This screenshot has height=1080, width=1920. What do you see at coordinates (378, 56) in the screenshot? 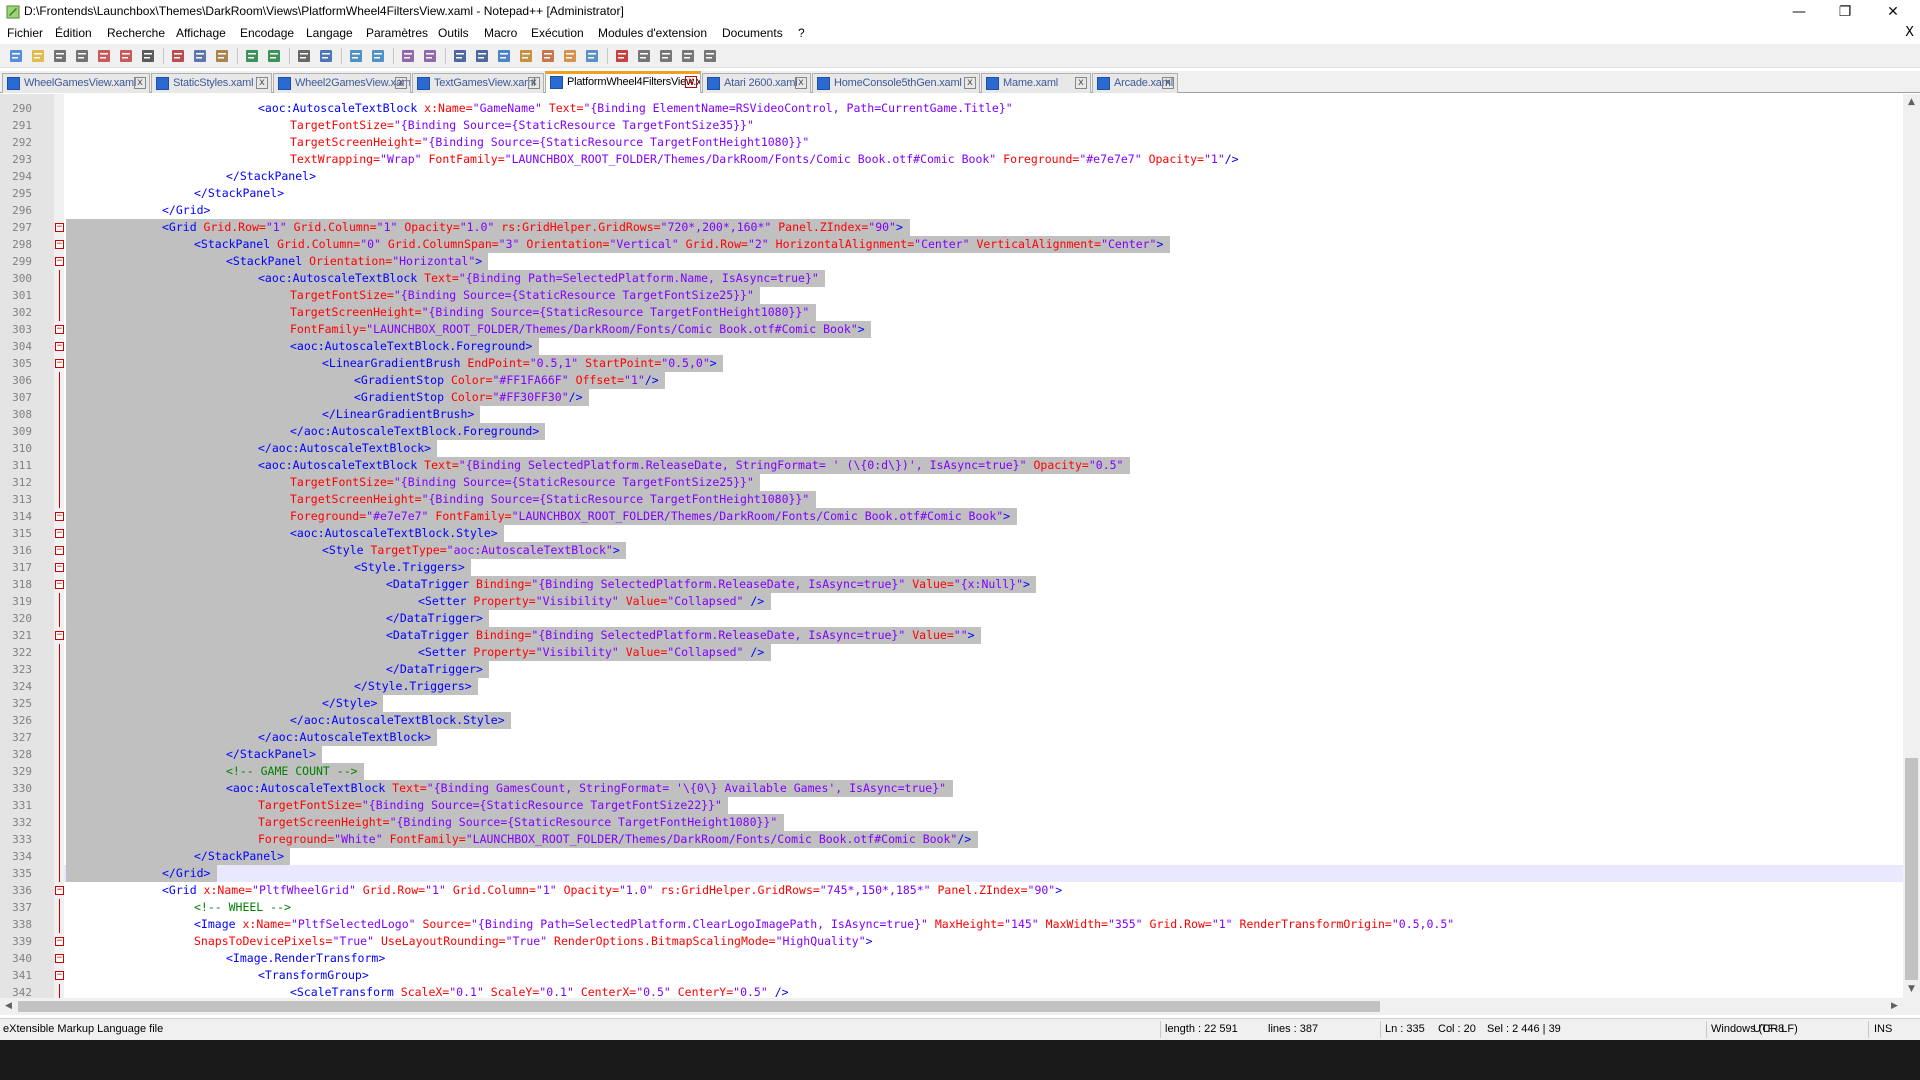
I see `zoom-out-icon` at bounding box center [378, 56].